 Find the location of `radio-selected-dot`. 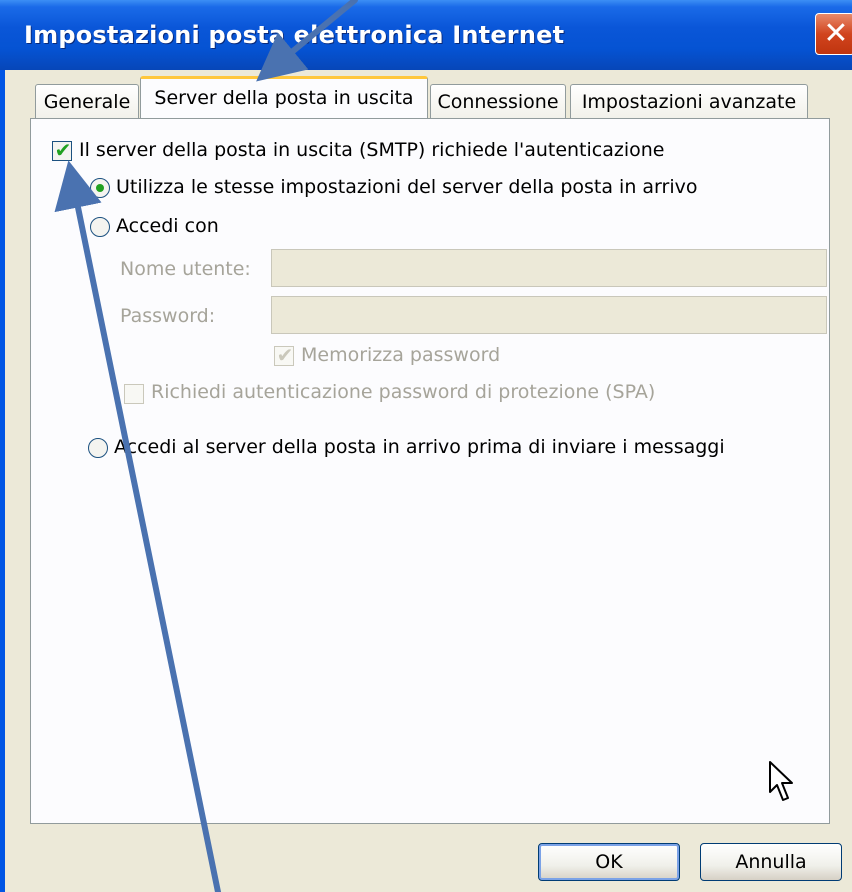

radio-selected-dot is located at coordinates (100, 188).